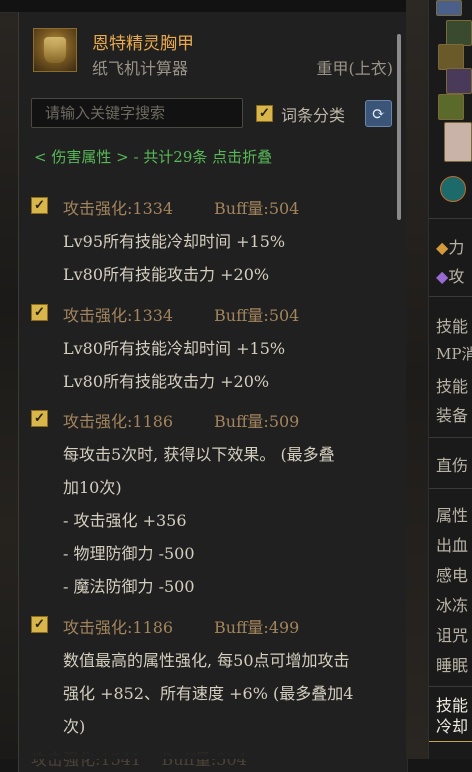  Describe the element at coordinates (452, 665) in the screenshot. I see `side-label: 睡眠` at that location.